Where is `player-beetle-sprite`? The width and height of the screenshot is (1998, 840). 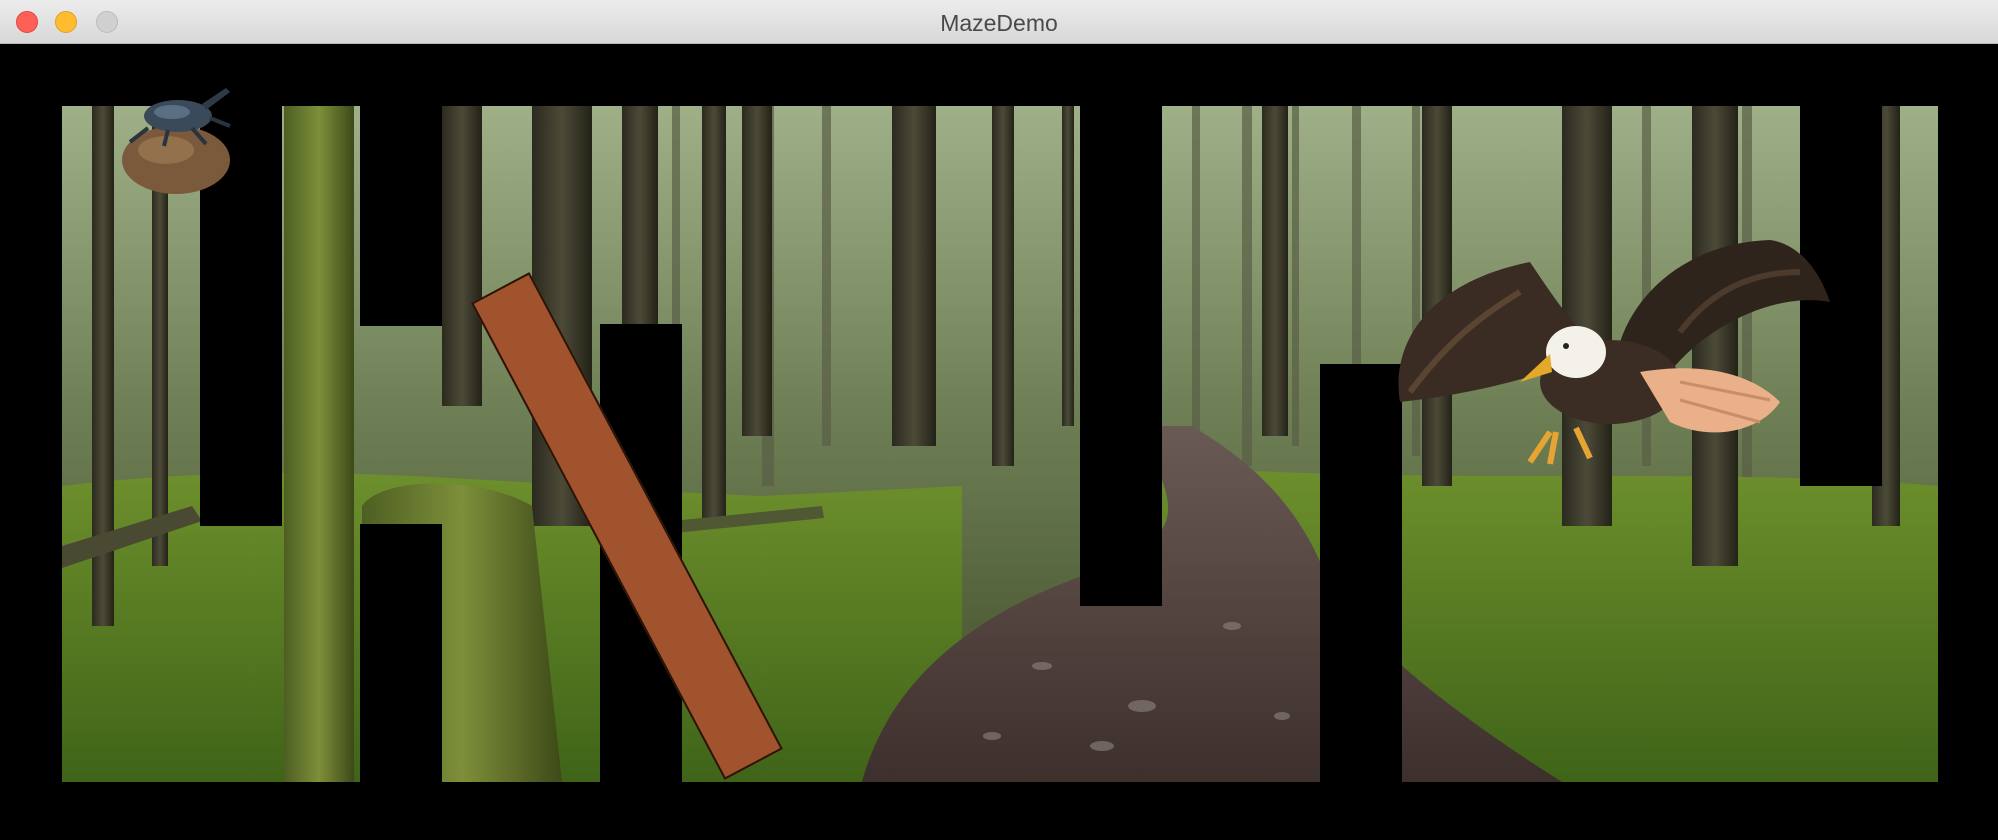
player-beetle-sprite is located at coordinates (178, 140).